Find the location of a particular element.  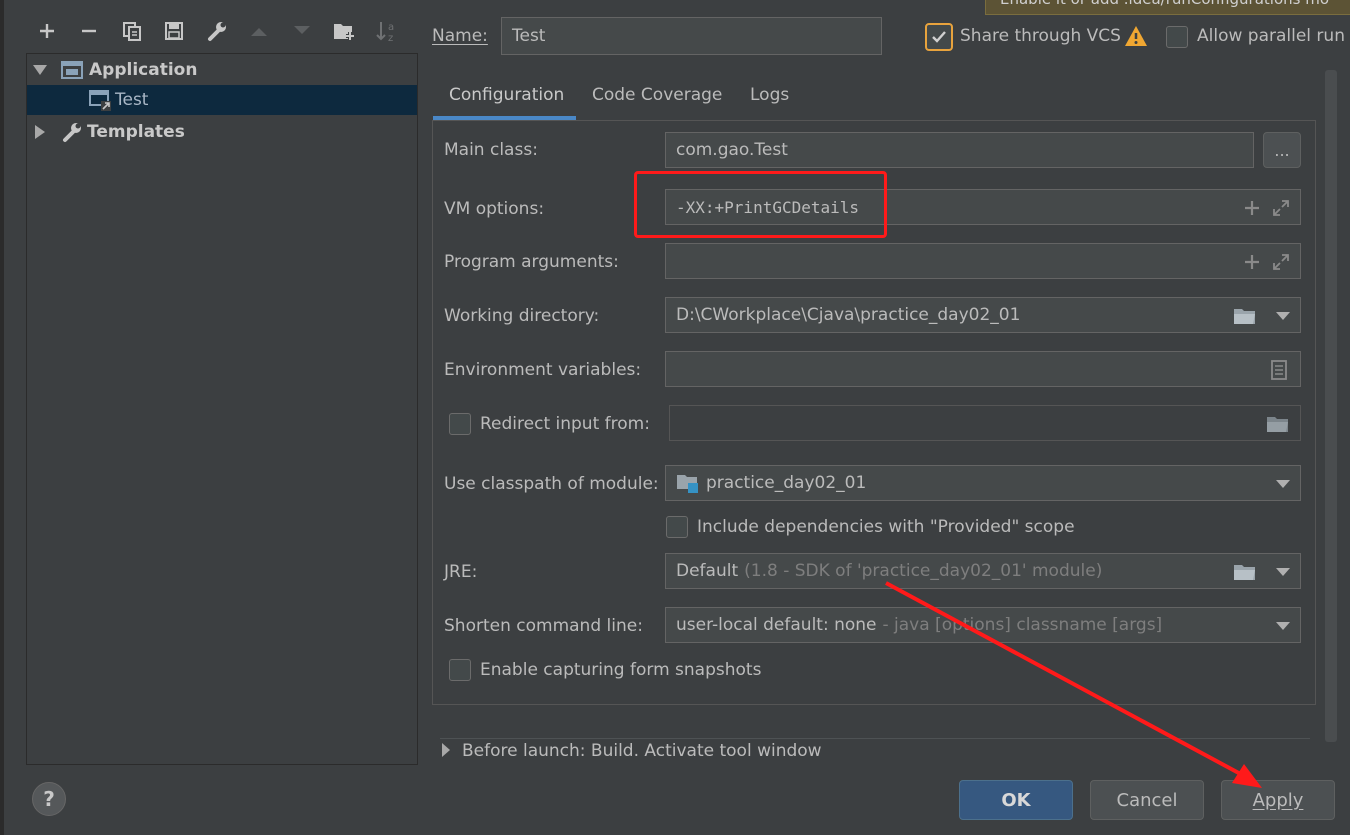

redirect-input-checkbox is located at coordinates (460, 424).